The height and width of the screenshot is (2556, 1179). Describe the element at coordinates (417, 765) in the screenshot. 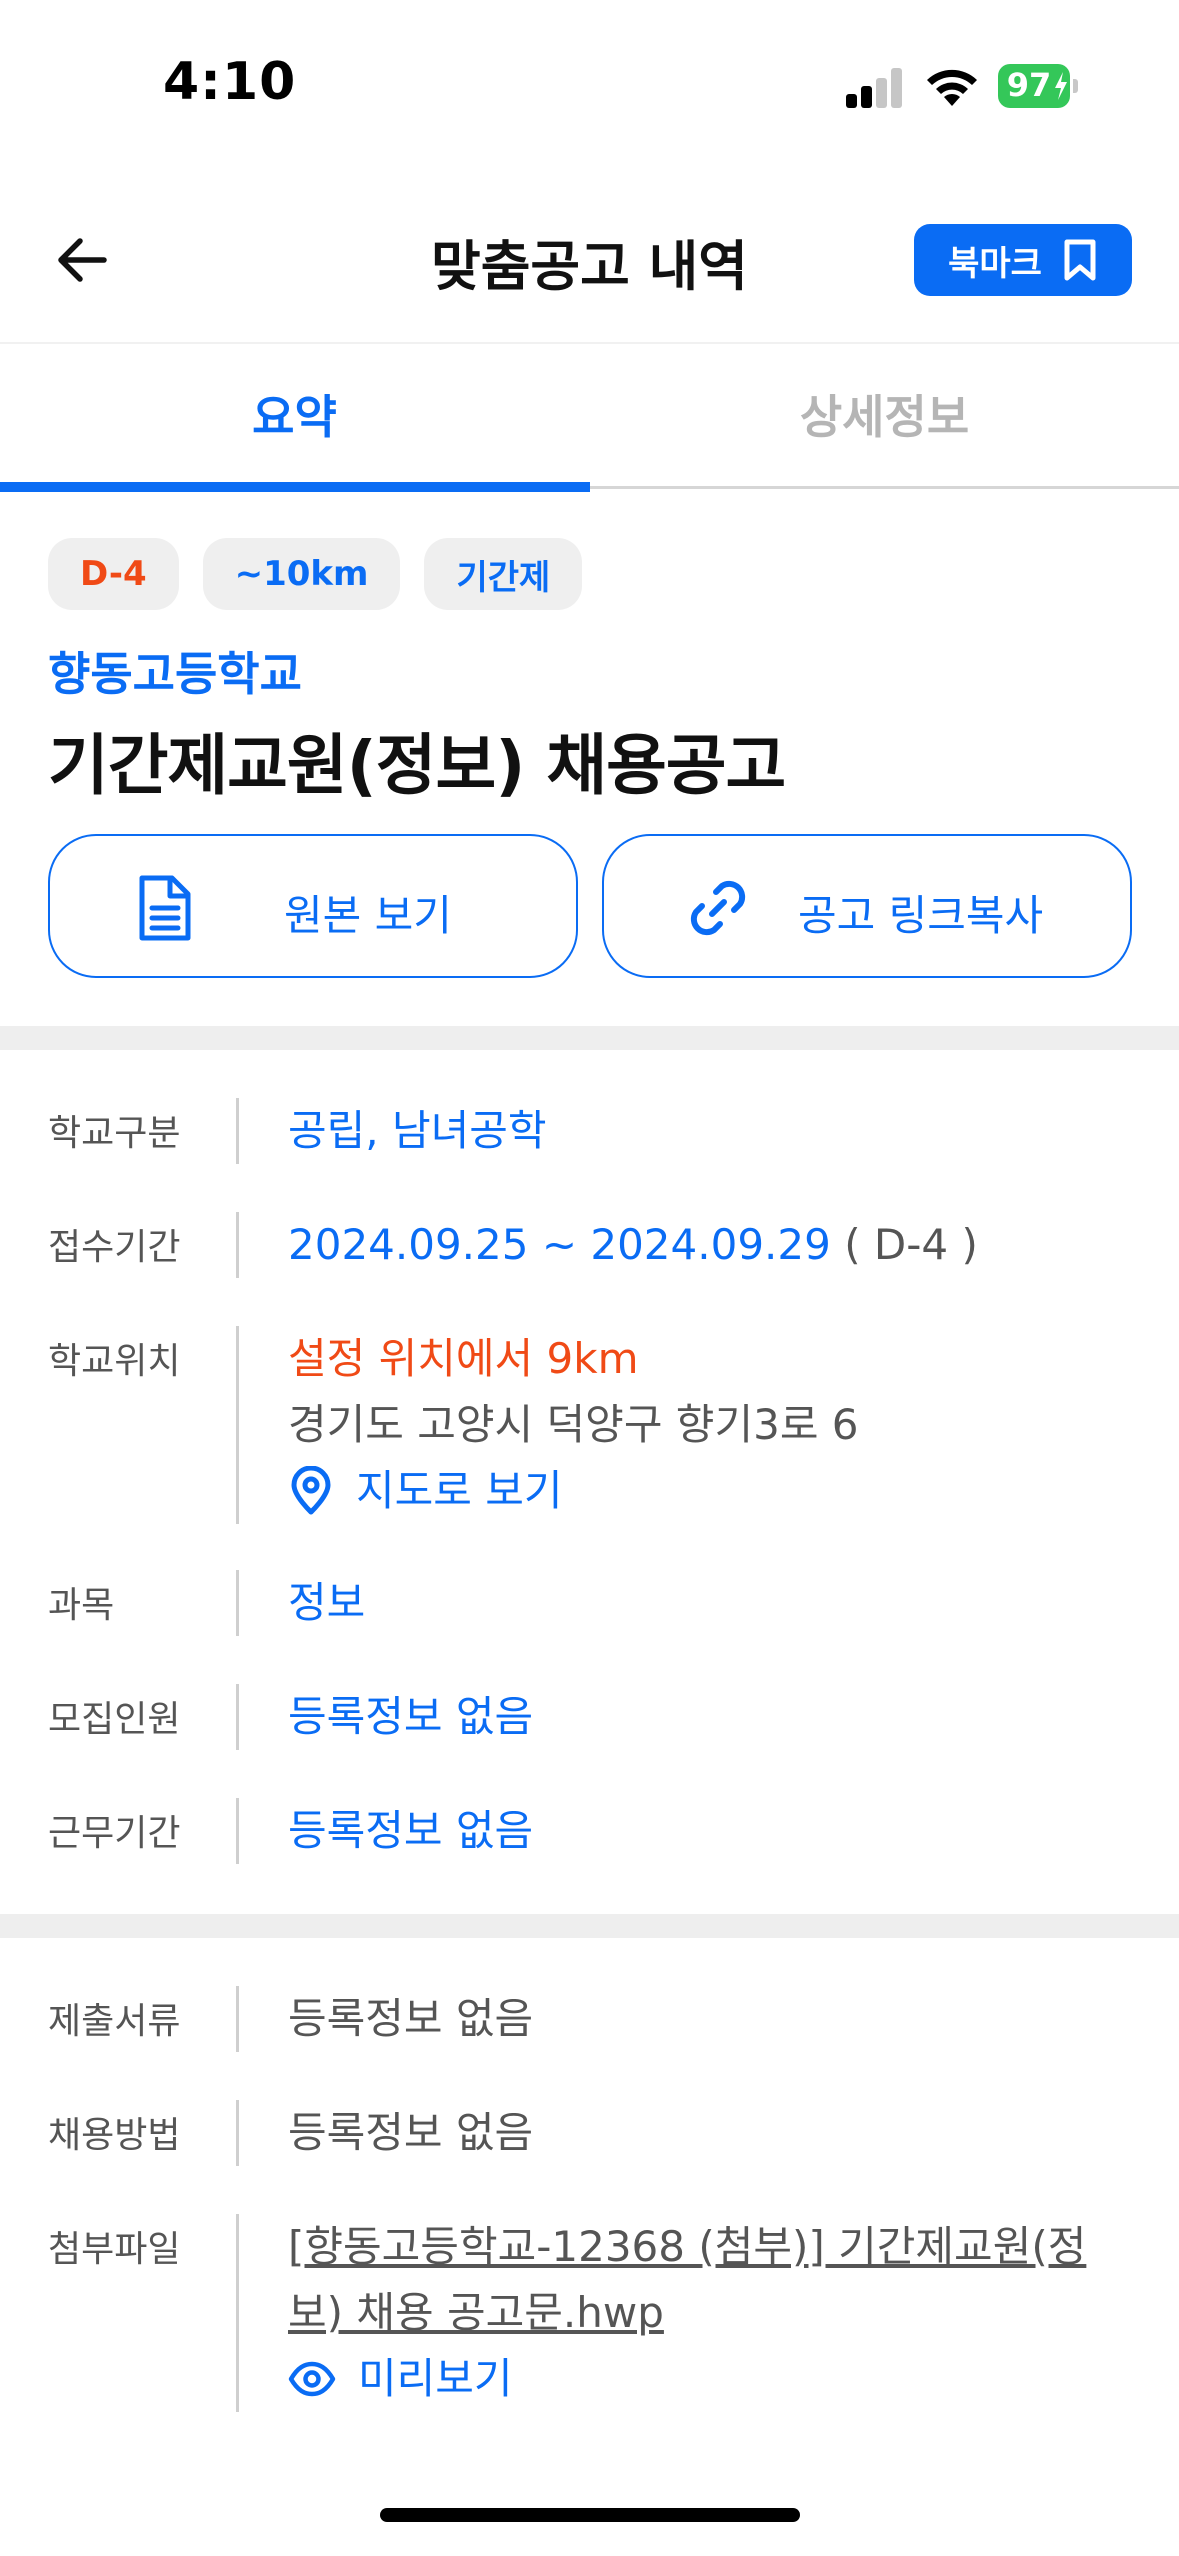

I see `job-title: 기간제교원(정보) 채용공고` at that location.